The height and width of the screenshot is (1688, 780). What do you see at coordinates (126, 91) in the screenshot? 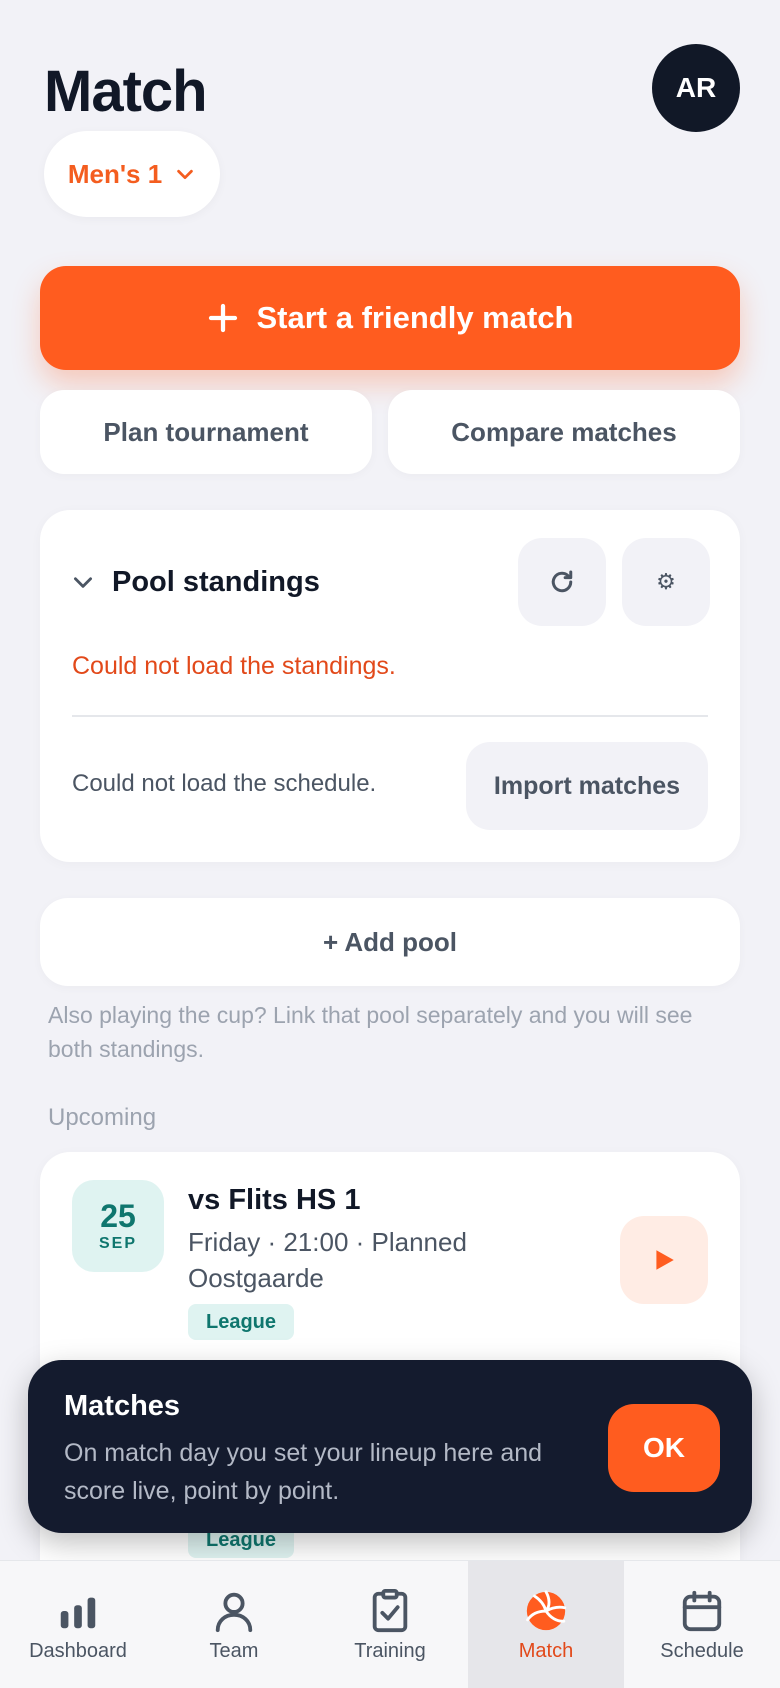
I see `page-title: Match` at bounding box center [126, 91].